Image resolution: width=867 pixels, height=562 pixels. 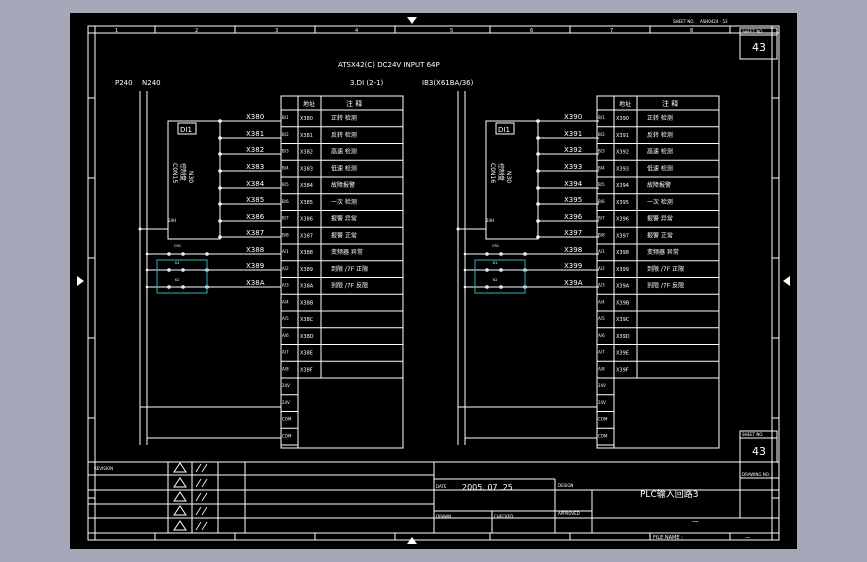 What do you see at coordinates (443, 516) in the screenshot?
I see `drawn-label: DRAWN` at bounding box center [443, 516].